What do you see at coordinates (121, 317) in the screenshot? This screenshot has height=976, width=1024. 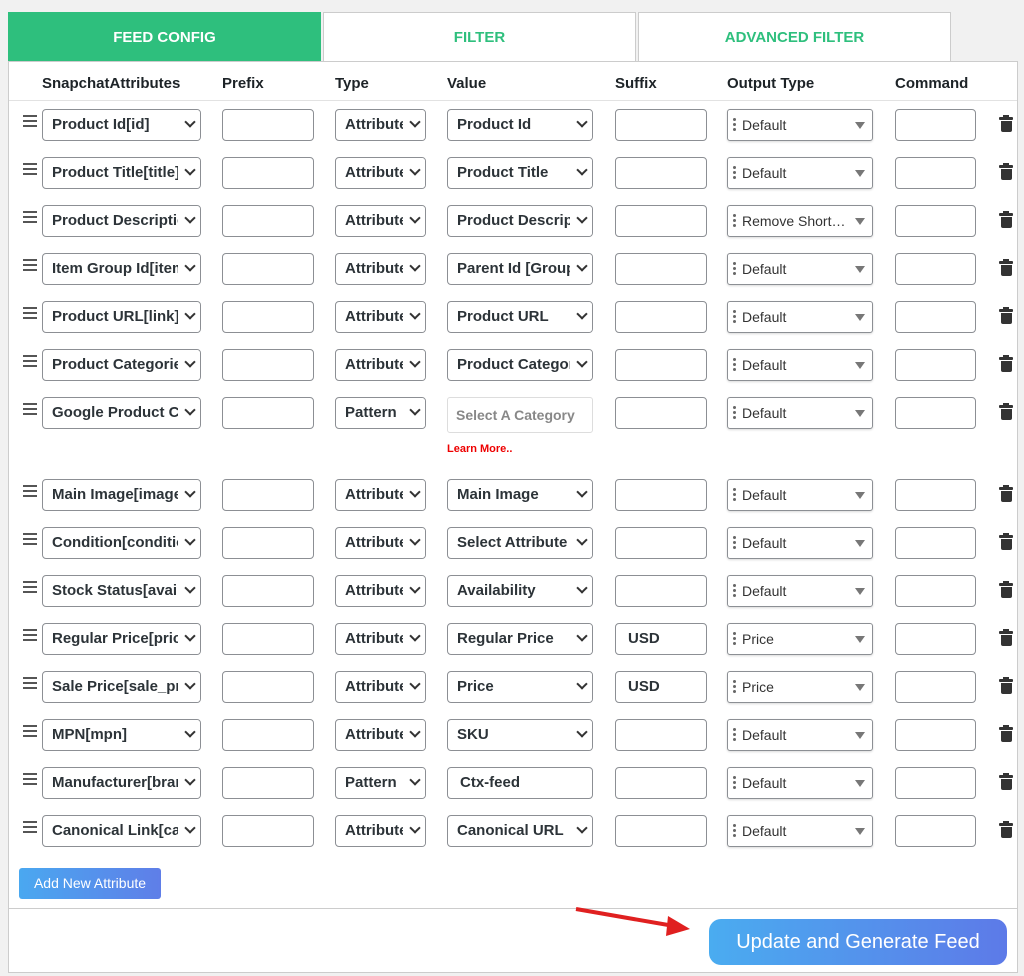 I see `attribute-select: Product URL[link]` at bounding box center [121, 317].